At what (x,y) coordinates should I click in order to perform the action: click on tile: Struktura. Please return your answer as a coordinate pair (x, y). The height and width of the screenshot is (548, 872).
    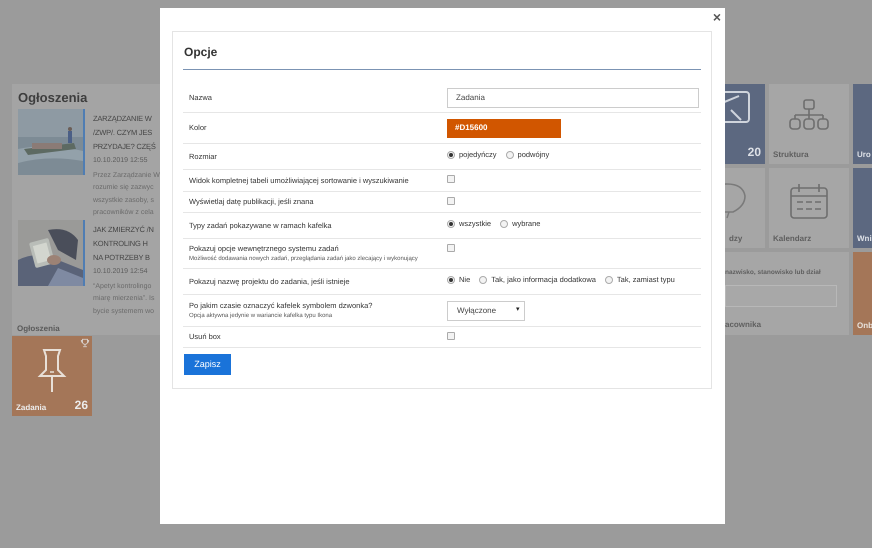
    Looking at the image, I should click on (809, 124).